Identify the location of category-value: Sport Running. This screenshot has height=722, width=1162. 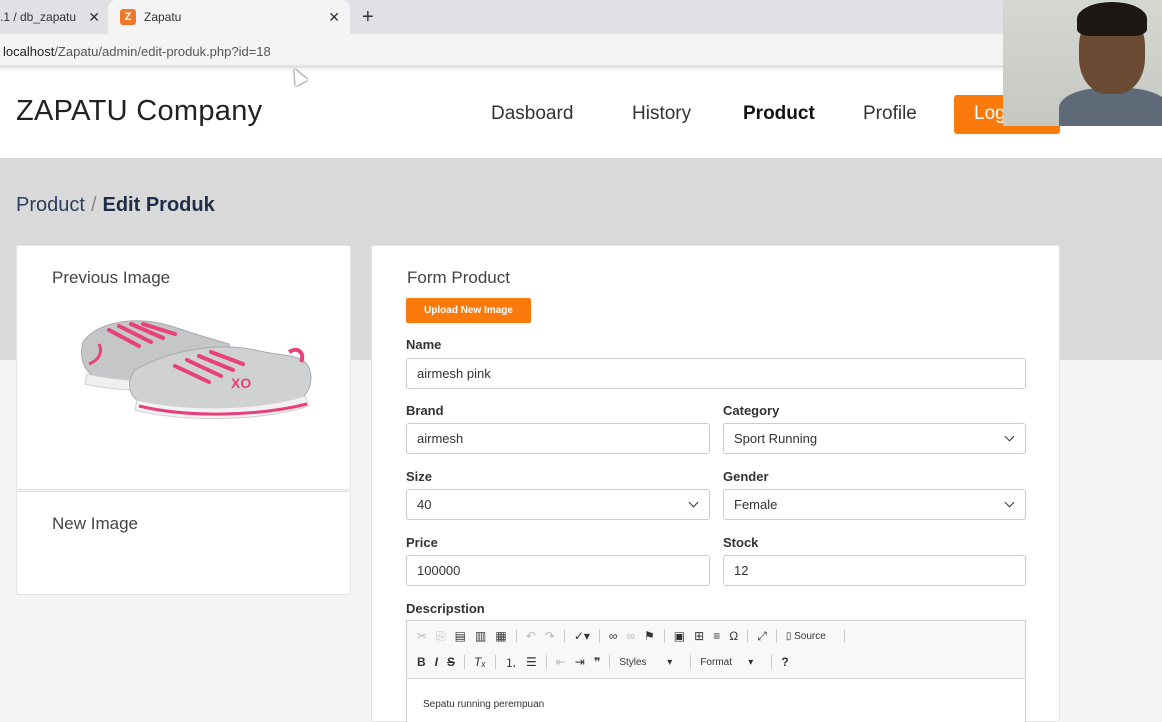
(776, 438).